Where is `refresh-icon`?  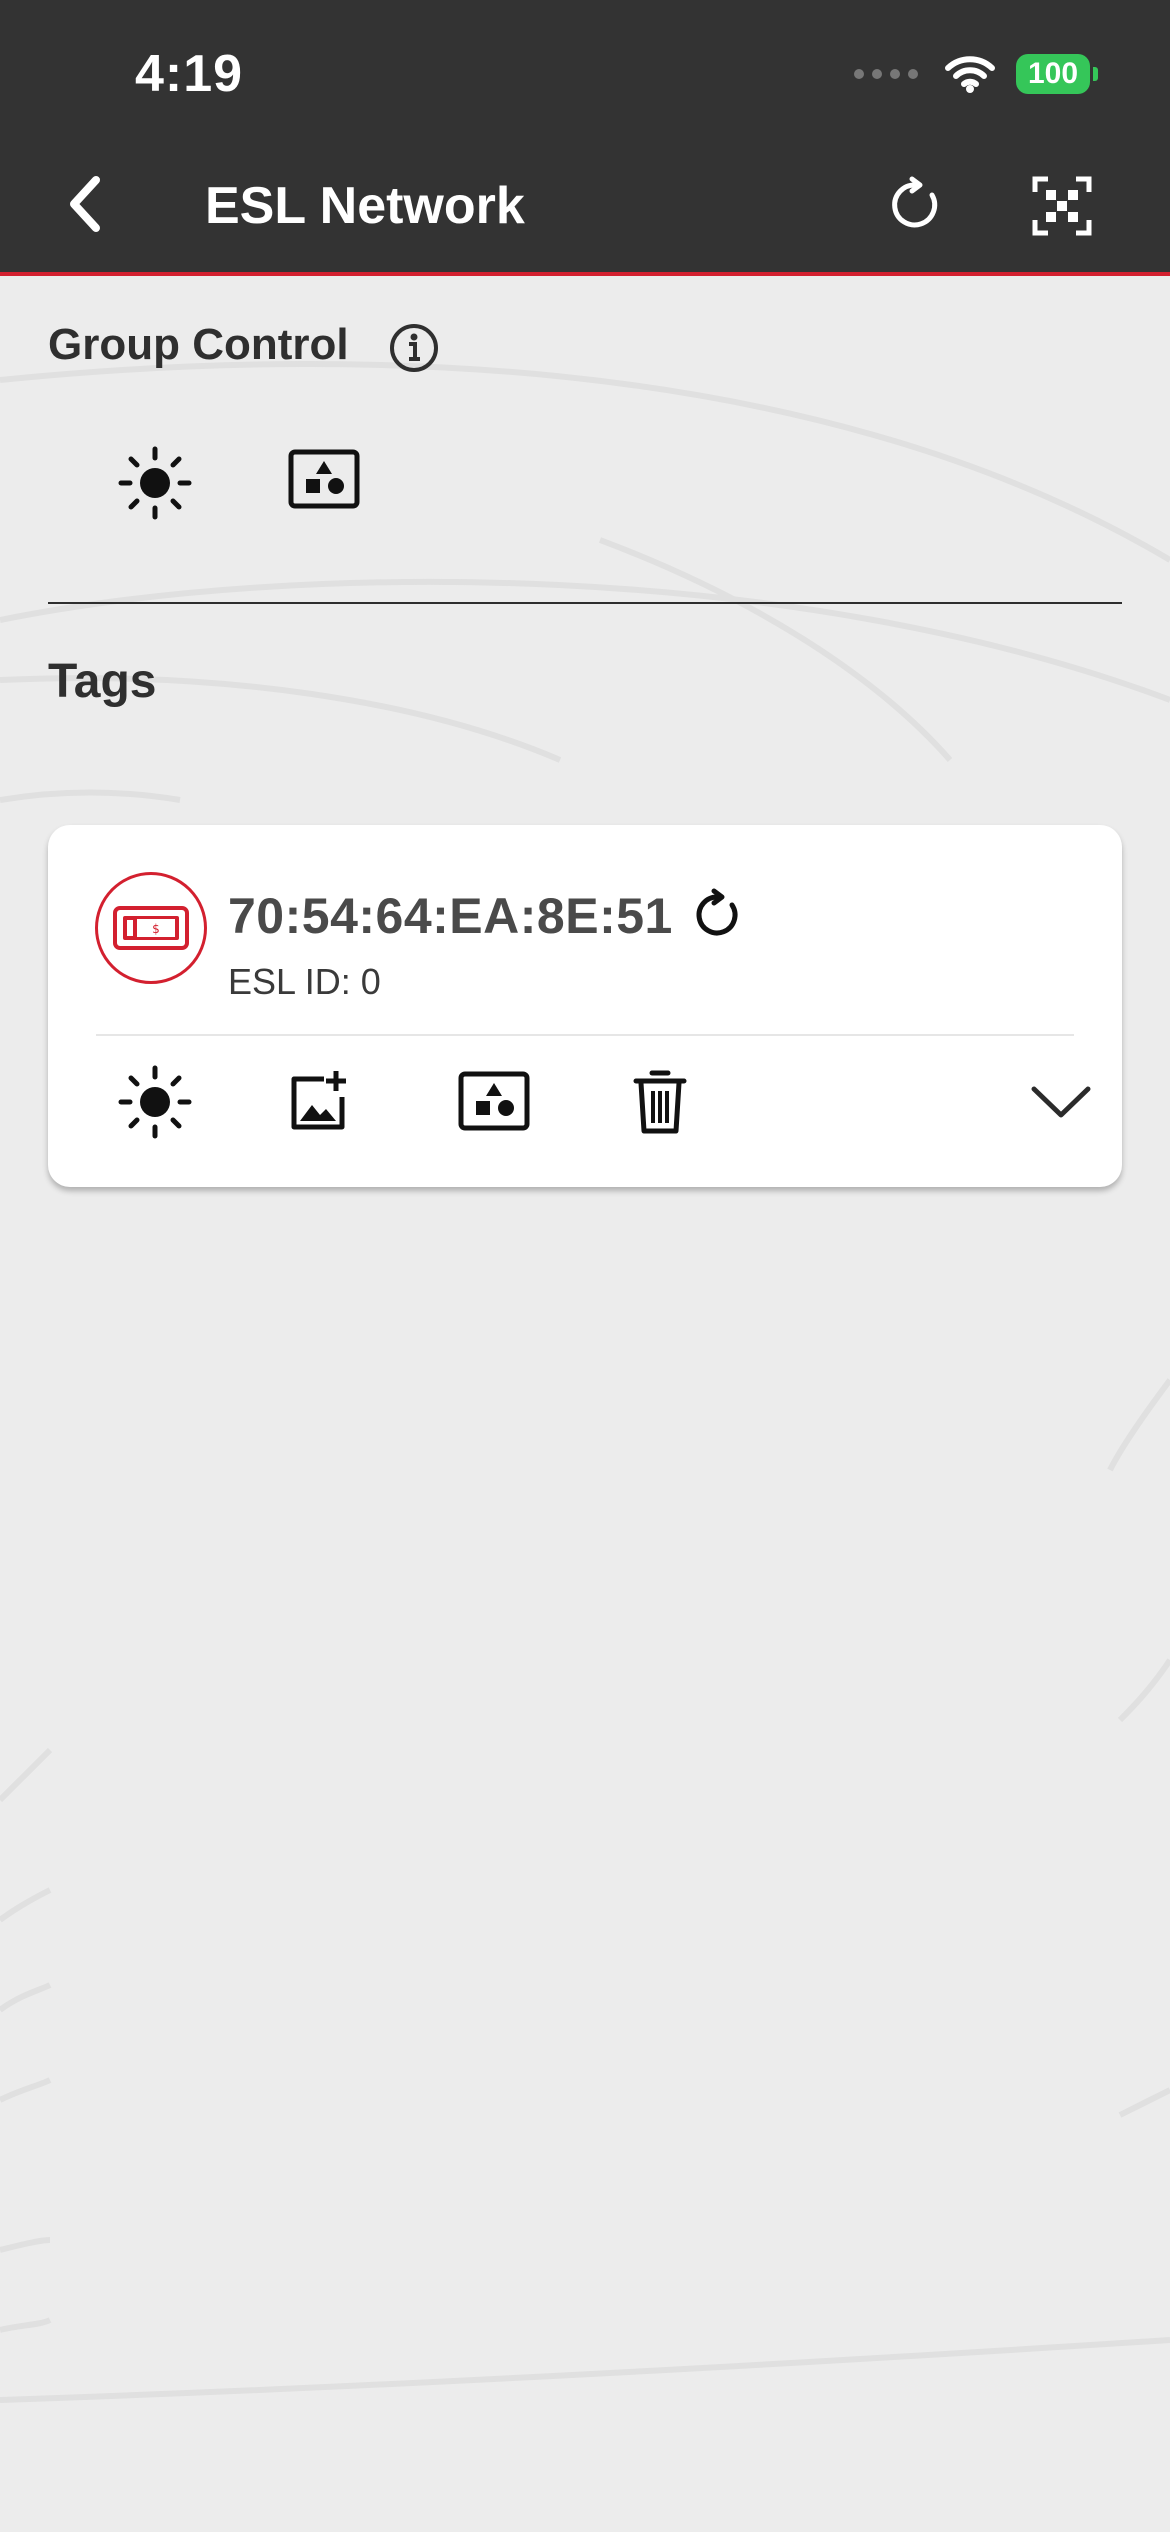
refresh-icon is located at coordinates (916, 205).